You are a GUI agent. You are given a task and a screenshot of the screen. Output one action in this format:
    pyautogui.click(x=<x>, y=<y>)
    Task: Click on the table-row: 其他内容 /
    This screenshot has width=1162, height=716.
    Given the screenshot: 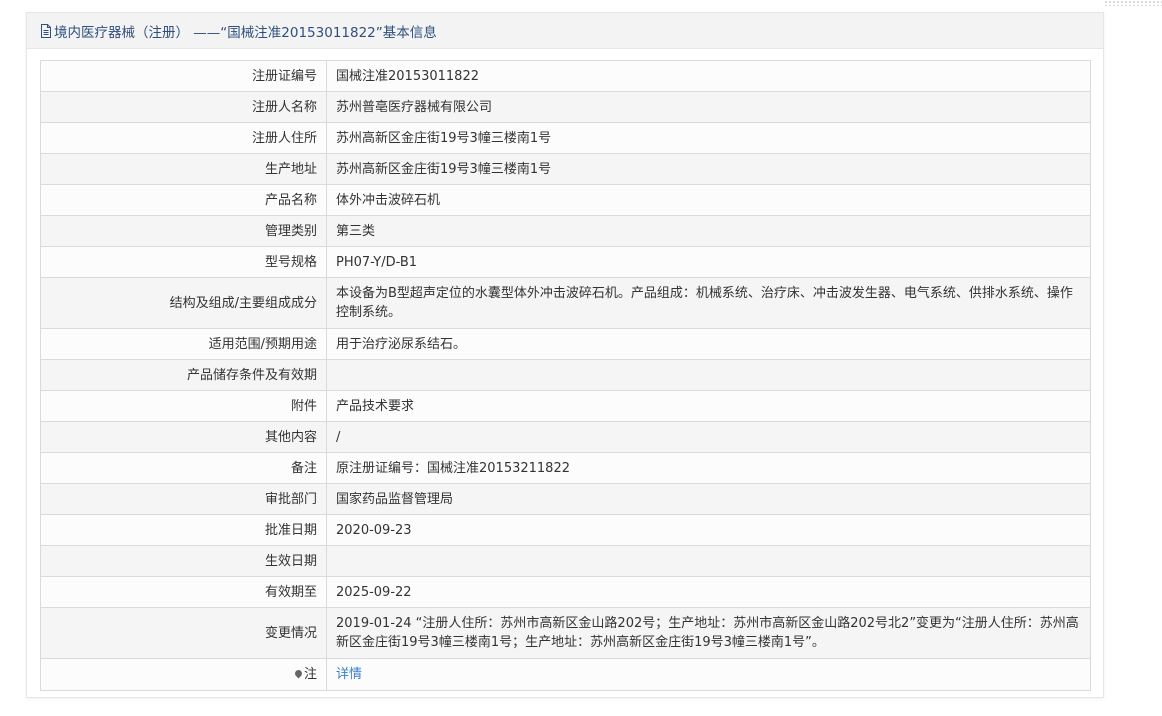 What is the action you would take?
    pyautogui.click(x=565, y=437)
    